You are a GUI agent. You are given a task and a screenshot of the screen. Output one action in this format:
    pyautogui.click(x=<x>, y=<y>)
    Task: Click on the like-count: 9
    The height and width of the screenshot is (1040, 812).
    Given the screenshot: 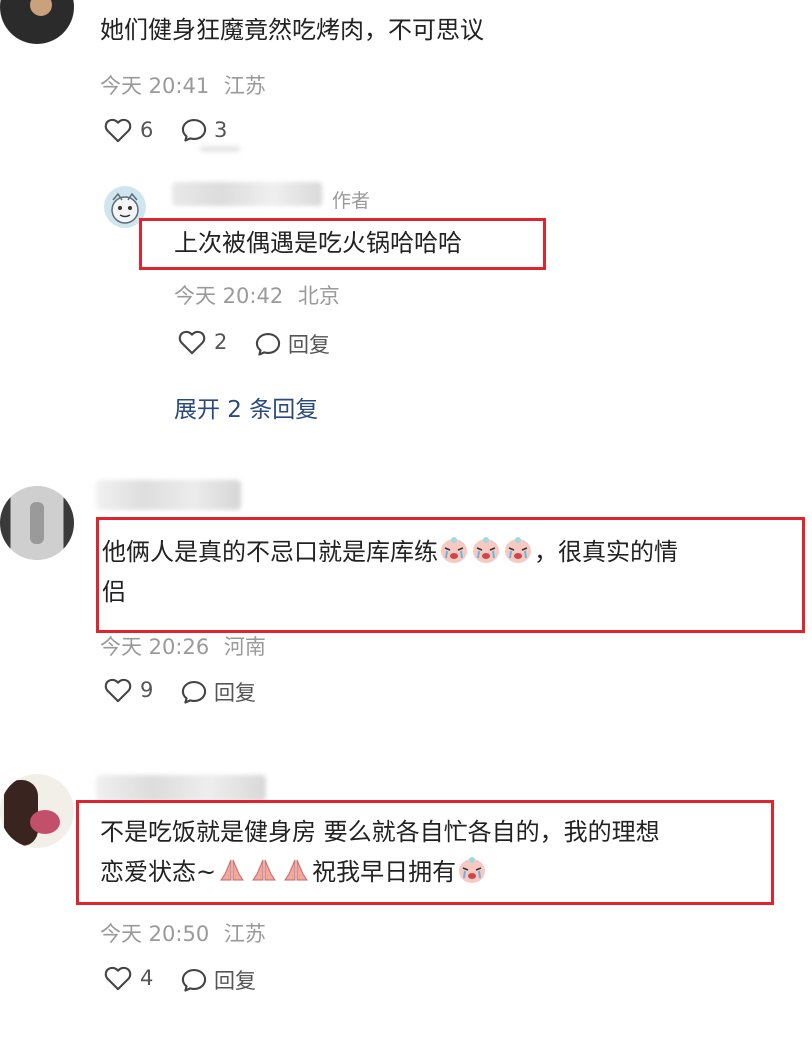 What is the action you would take?
    pyautogui.click(x=147, y=690)
    